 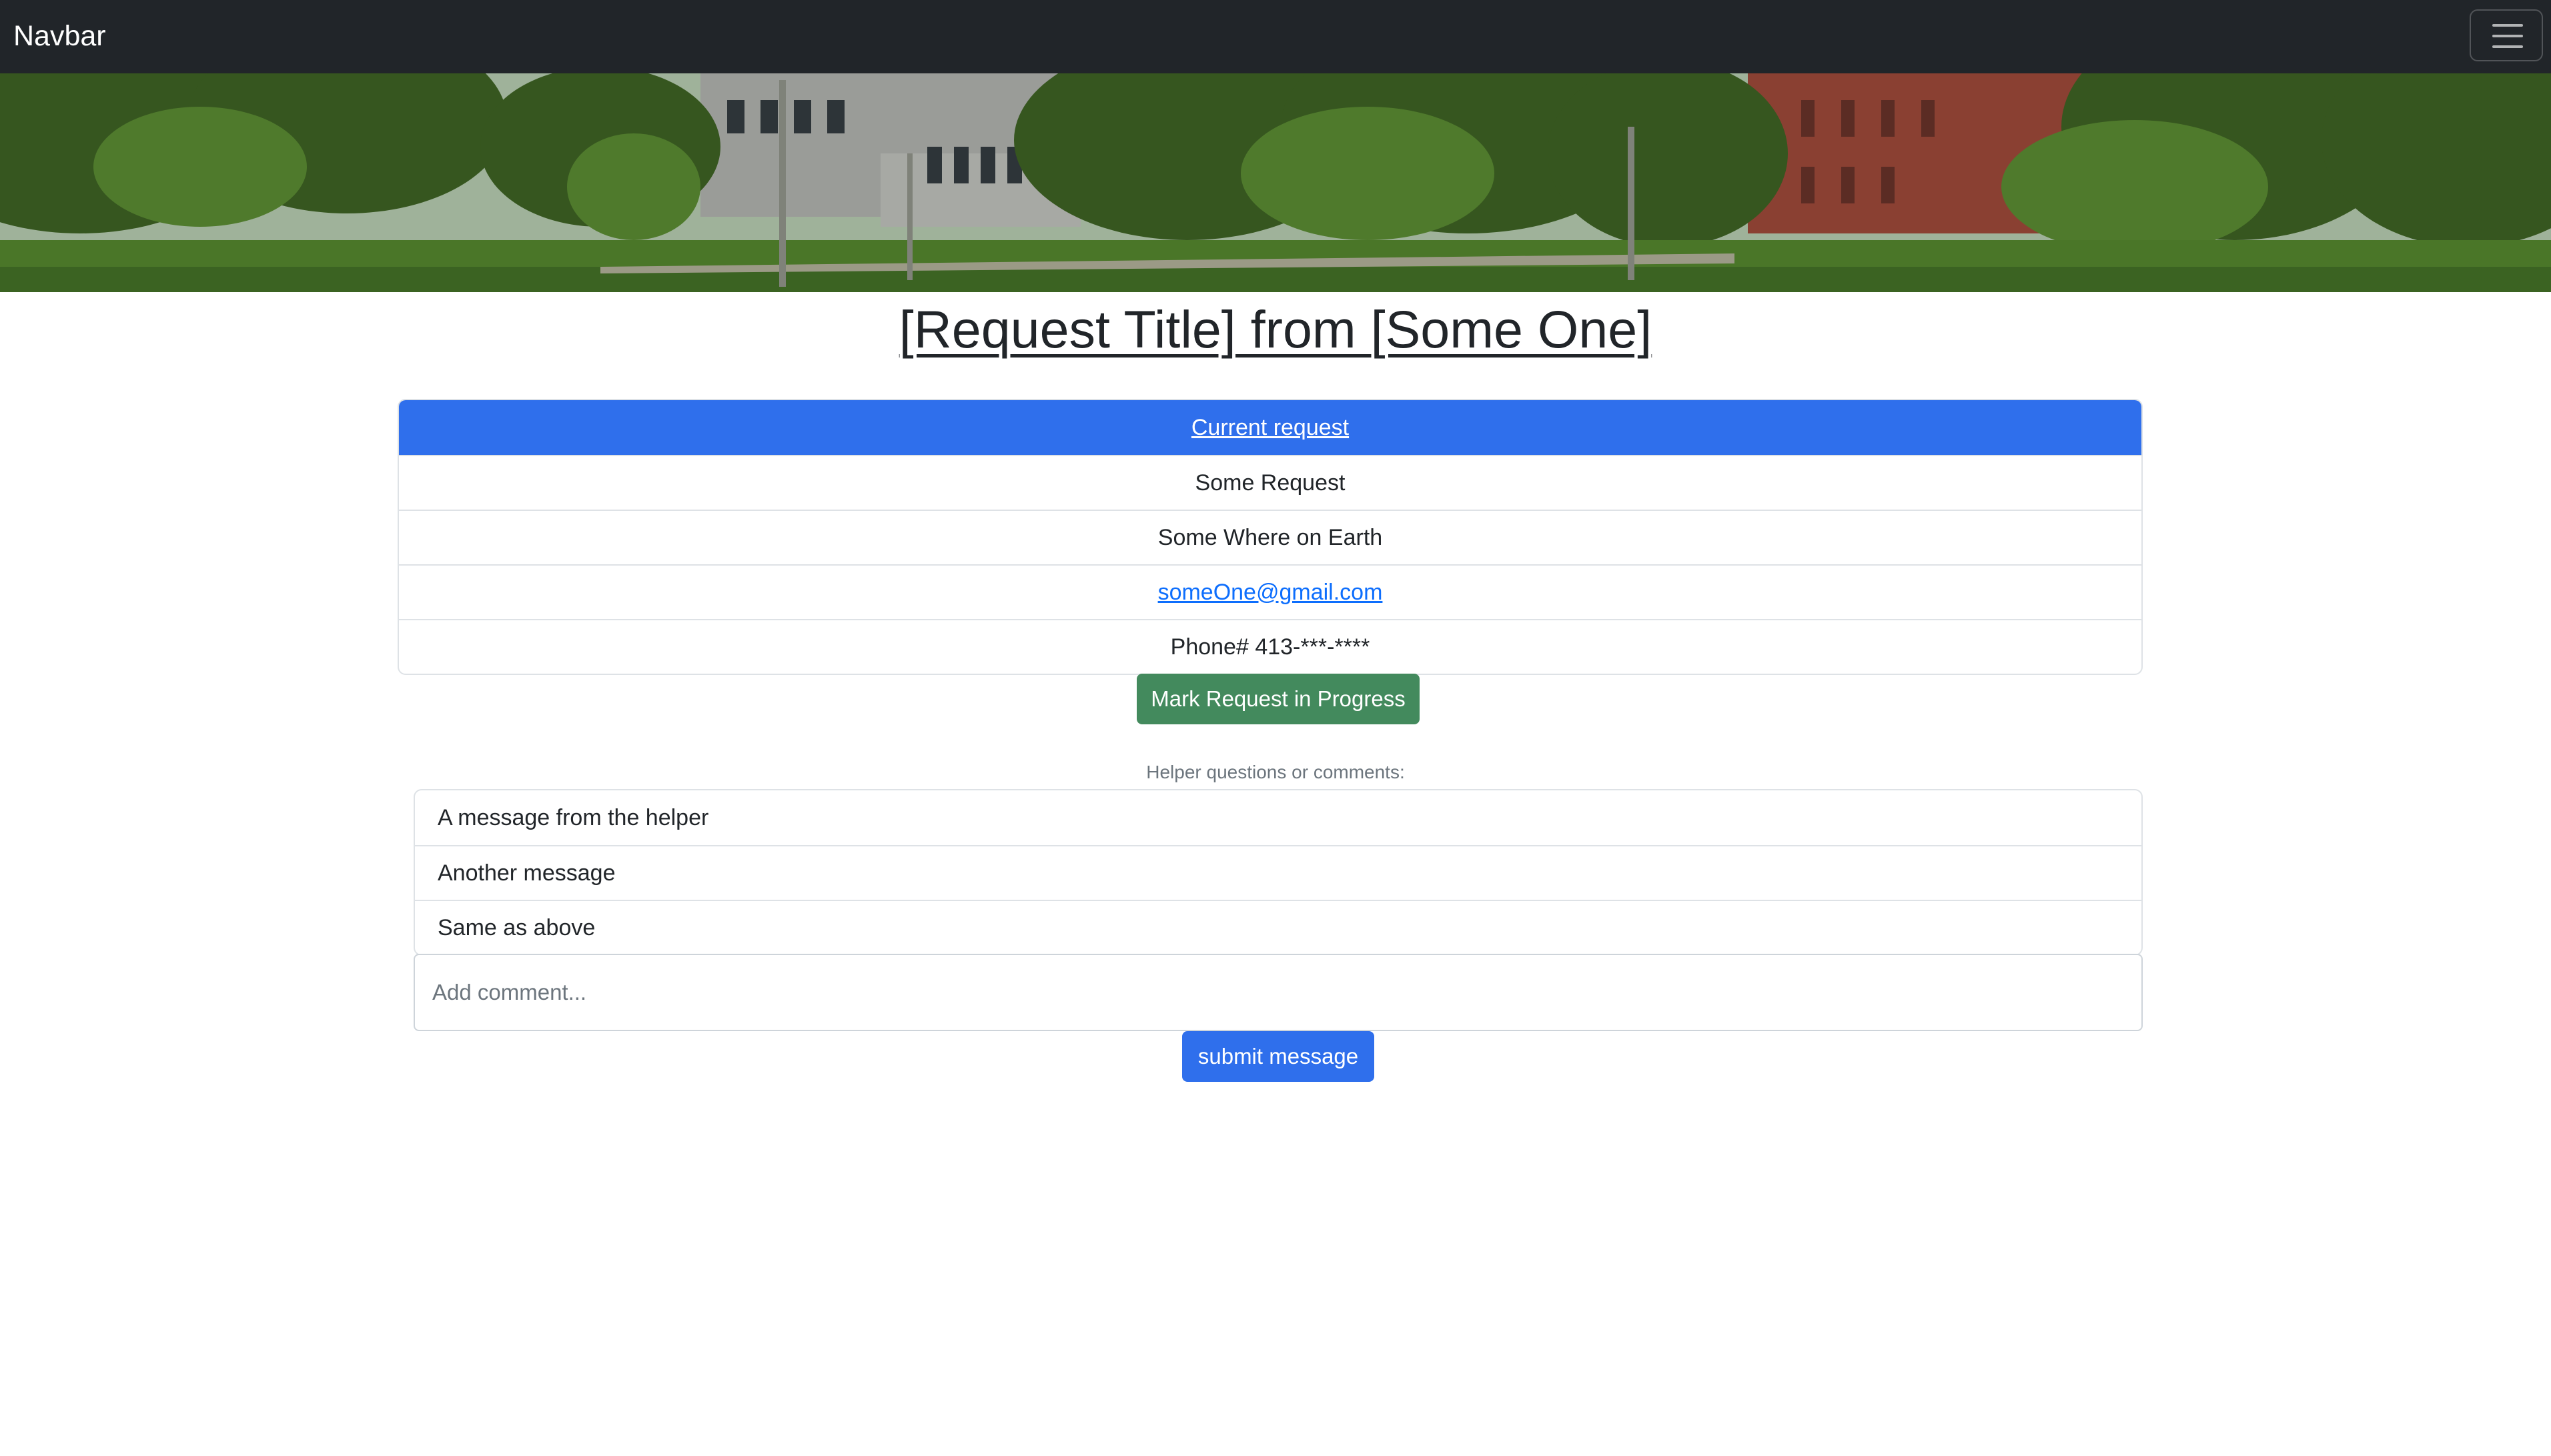 I want to click on submit-message-button: submit message, so click(x=1278, y=1057).